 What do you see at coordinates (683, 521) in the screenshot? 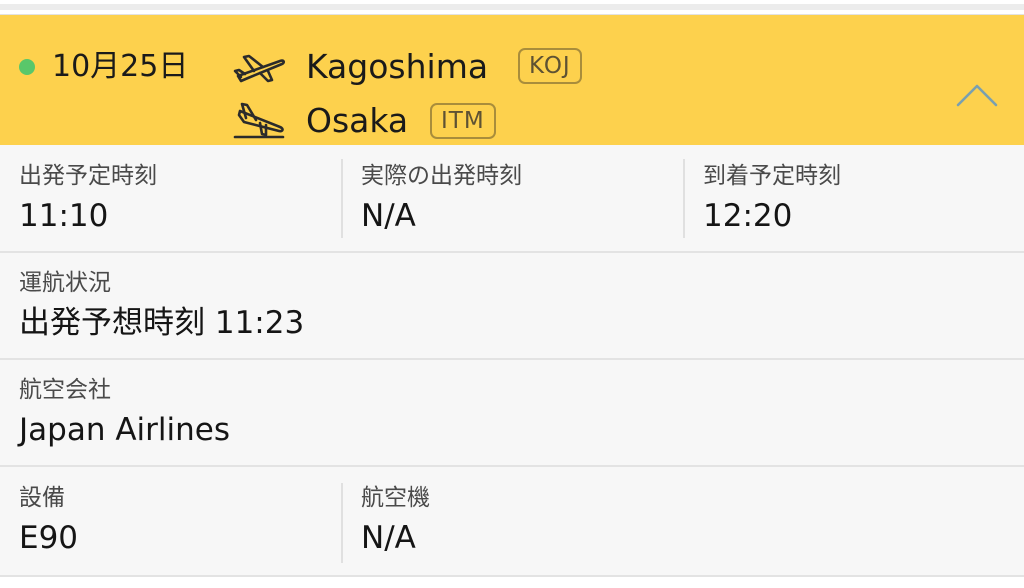
I see `aircraft-cell: 航空機 N/A` at bounding box center [683, 521].